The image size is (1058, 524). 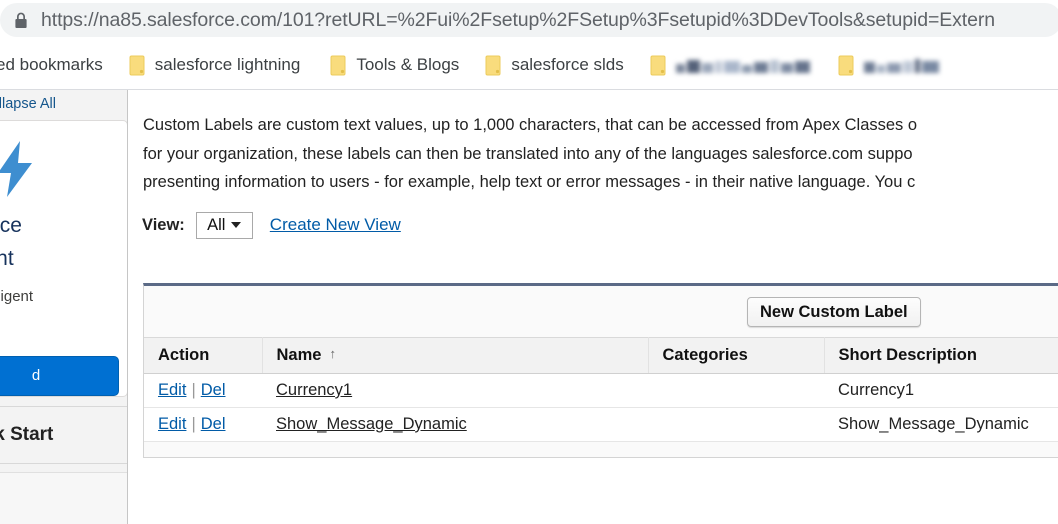 I want to click on bookmark-item-1: salesforce lightning, so click(x=215, y=65).